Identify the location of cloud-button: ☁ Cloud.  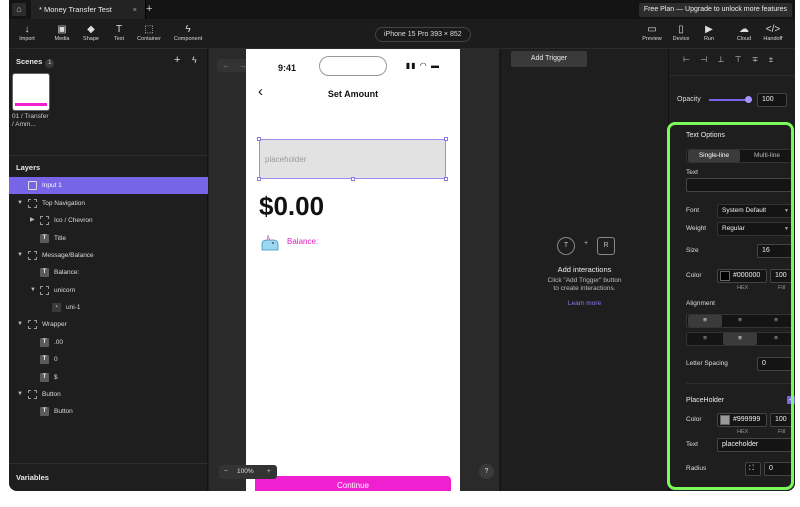
(744, 32).